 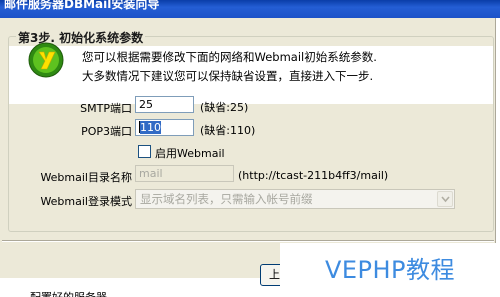 I want to click on webmail-mode-label: Webmail登录模式, so click(x=86, y=201).